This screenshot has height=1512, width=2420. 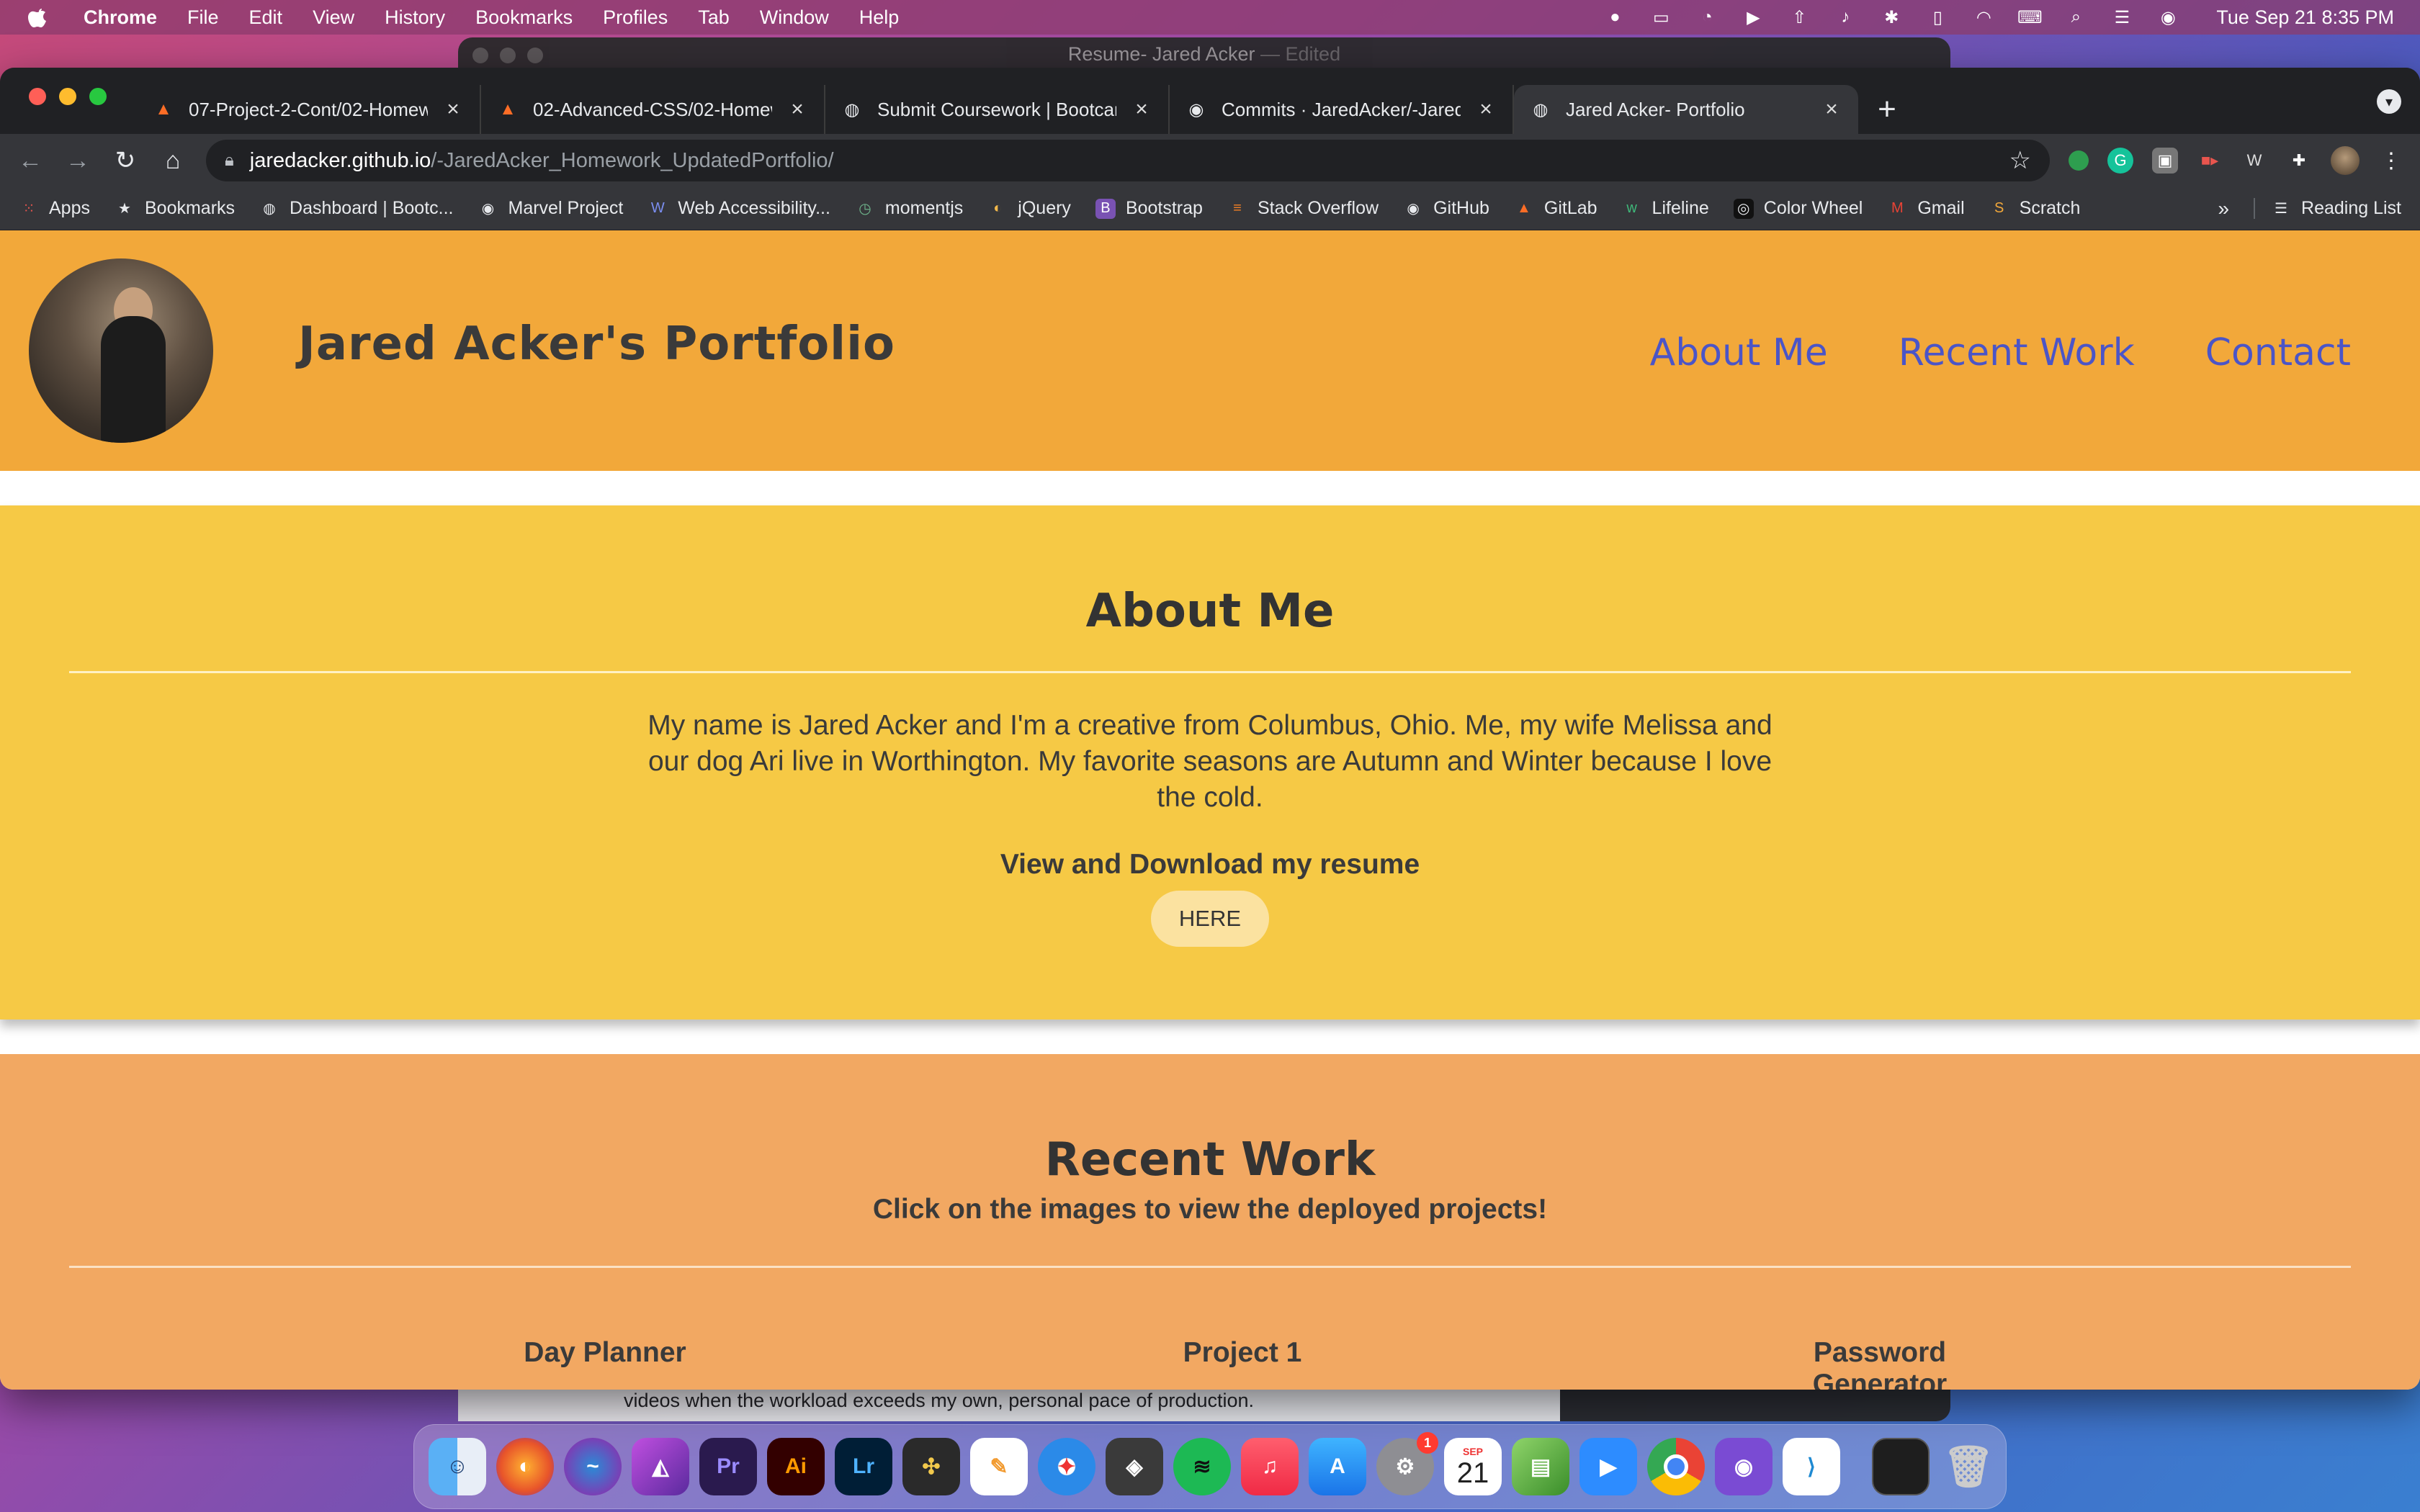 What do you see at coordinates (266, 17) in the screenshot?
I see `menu-edit: Edit` at bounding box center [266, 17].